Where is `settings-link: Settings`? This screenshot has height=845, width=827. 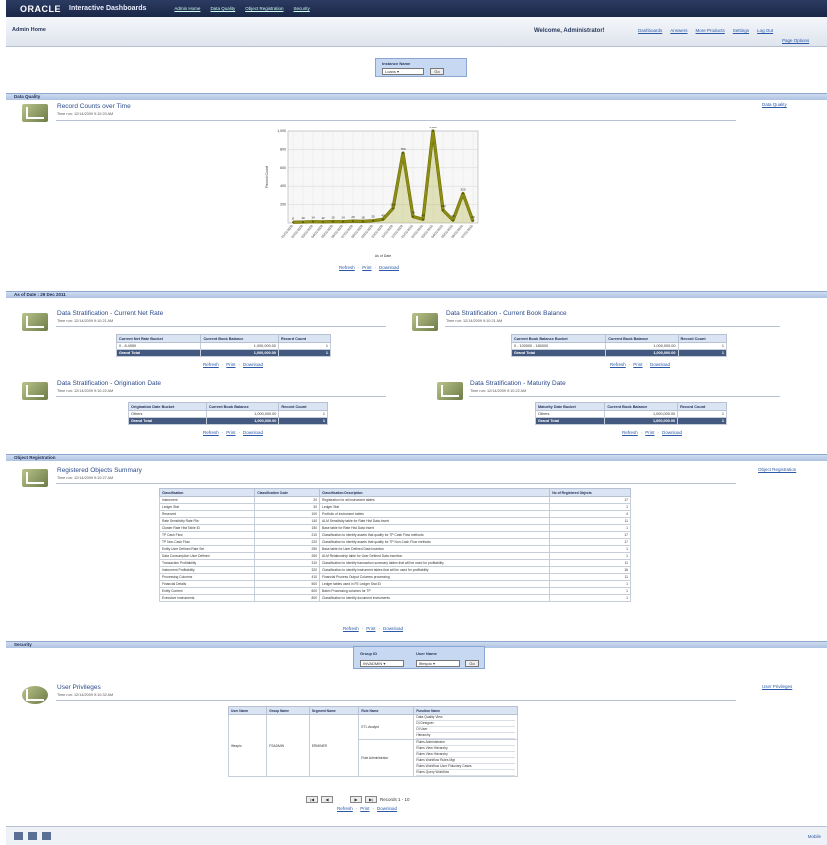
settings-link: Settings is located at coordinates (741, 30).